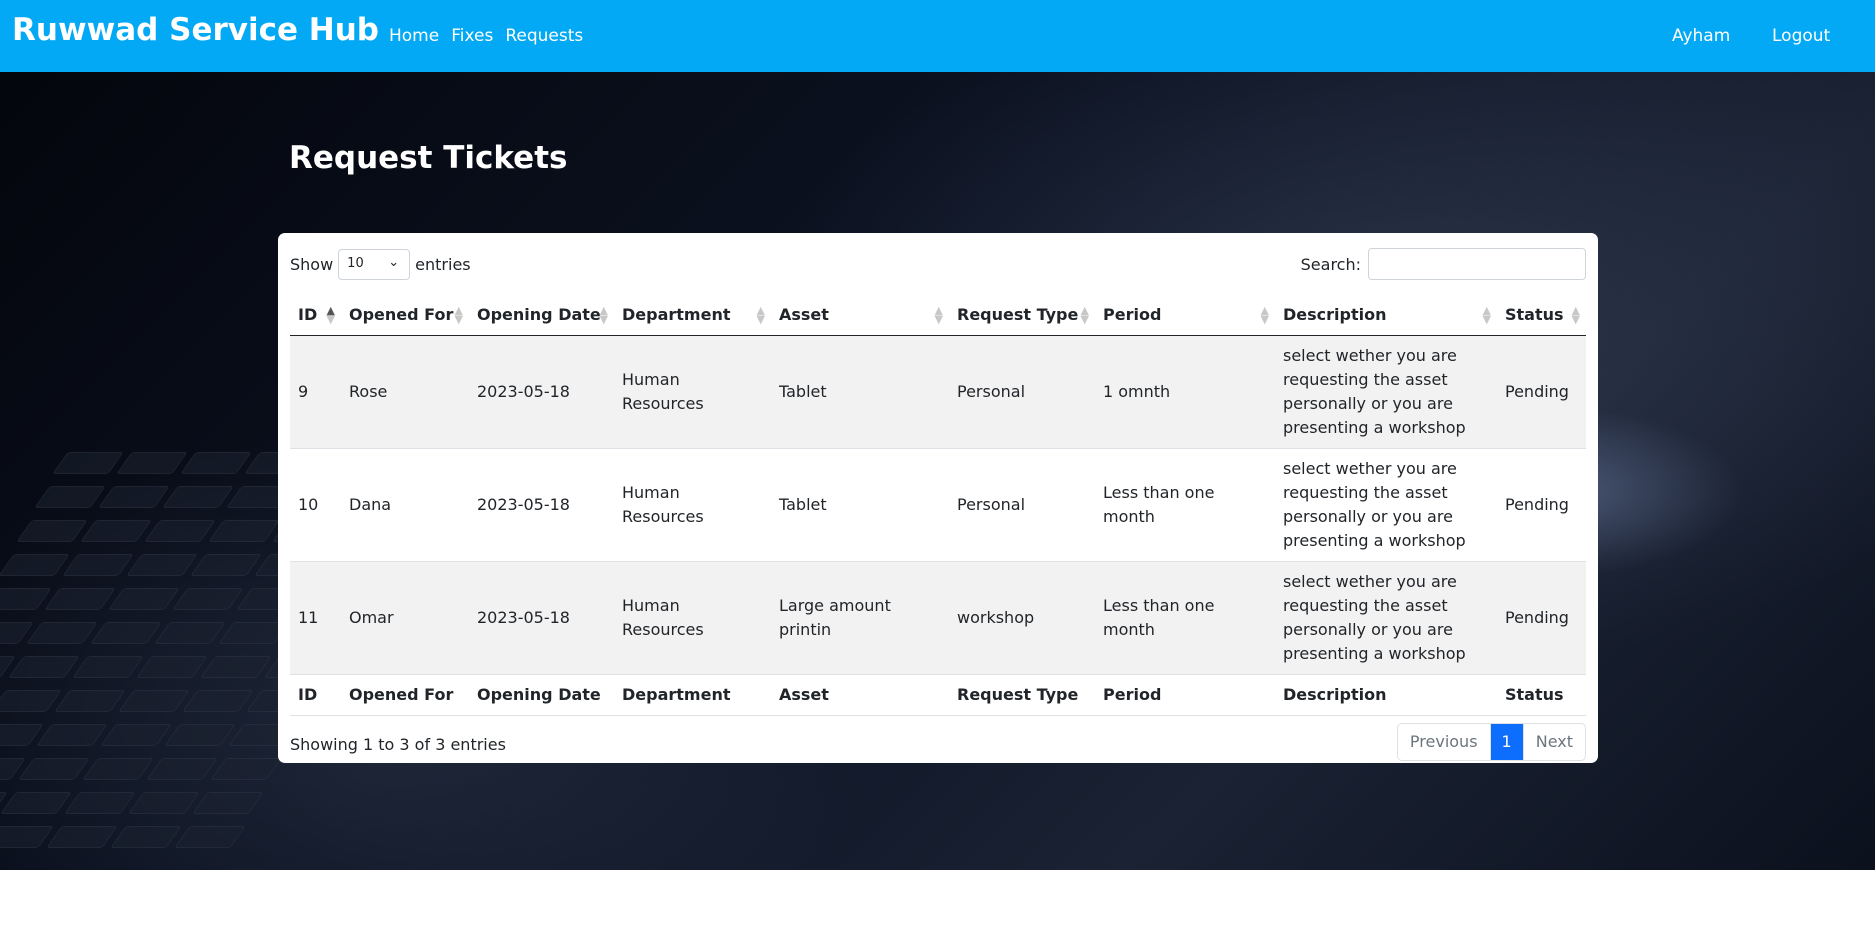  I want to click on column-header-id: ID ▲ ▼, so click(315, 315).